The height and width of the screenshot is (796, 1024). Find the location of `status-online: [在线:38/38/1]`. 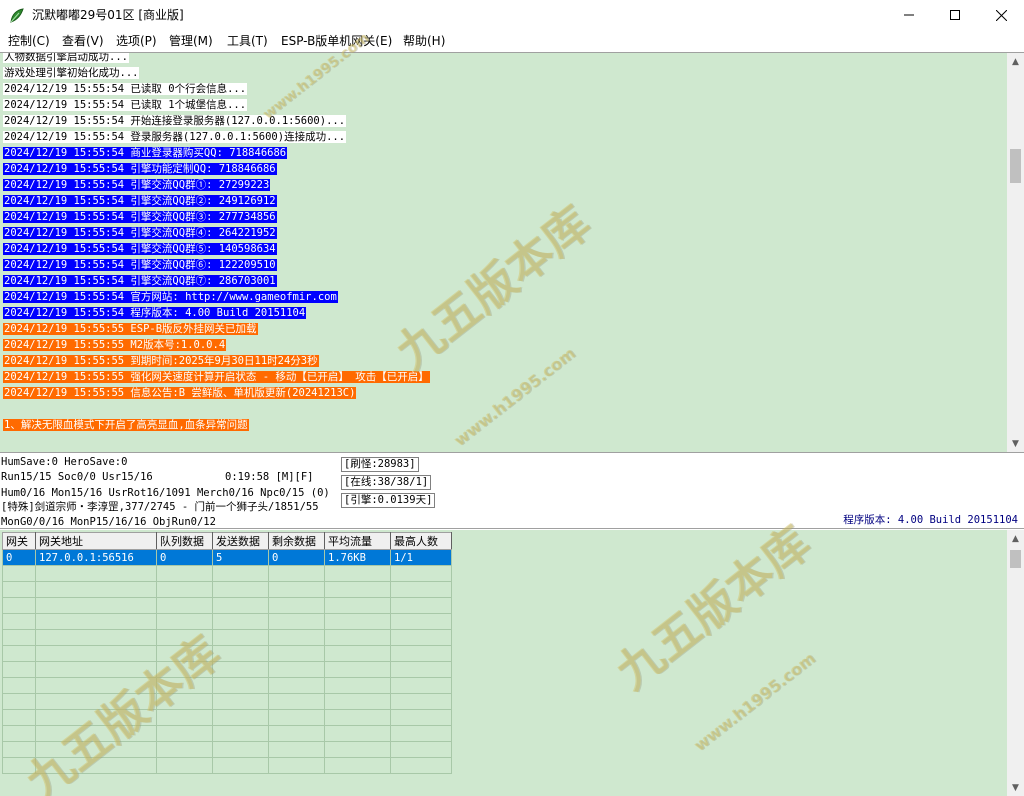

status-online: [在线:38/38/1] is located at coordinates (386, 482).